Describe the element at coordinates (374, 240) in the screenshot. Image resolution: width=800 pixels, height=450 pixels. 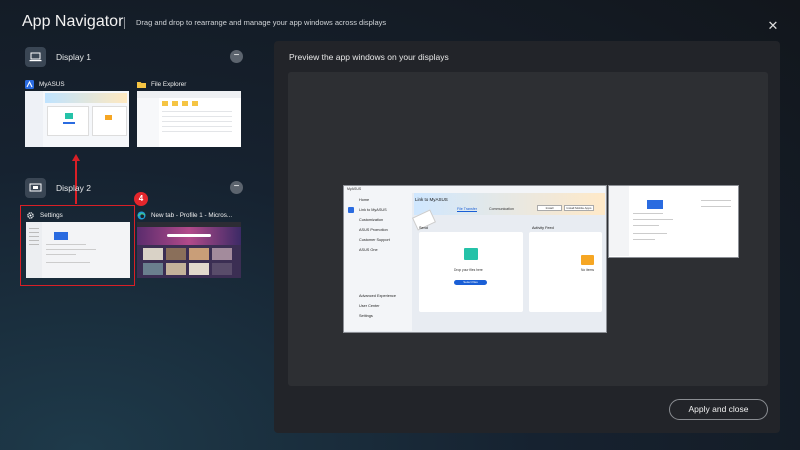
I see `preview-sidebar-item: Customer Support` at that location.